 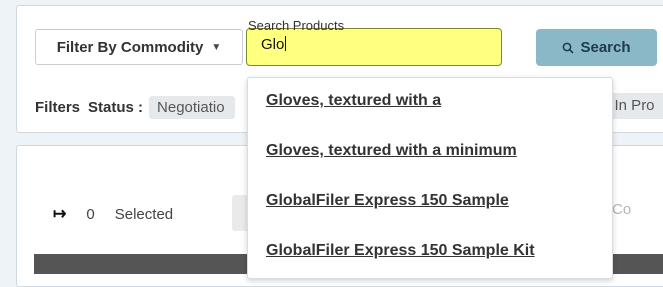 I want to click on search-button: Search, so click(x=596, y=47).